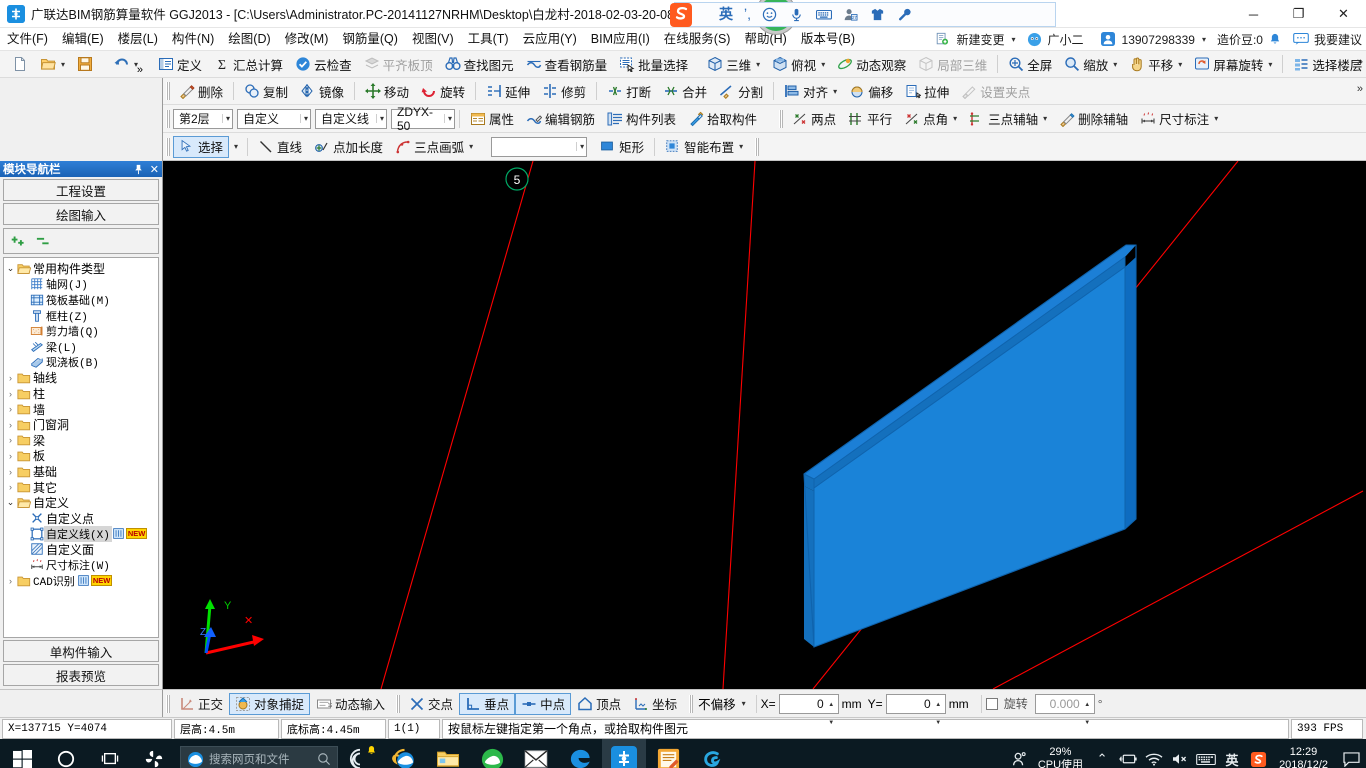 This screenshot has width=1366, height=768. Describe the element at coordinates (1014, 39) in the screenshot. I see `new-change-caret-icon: ▾` at that location.